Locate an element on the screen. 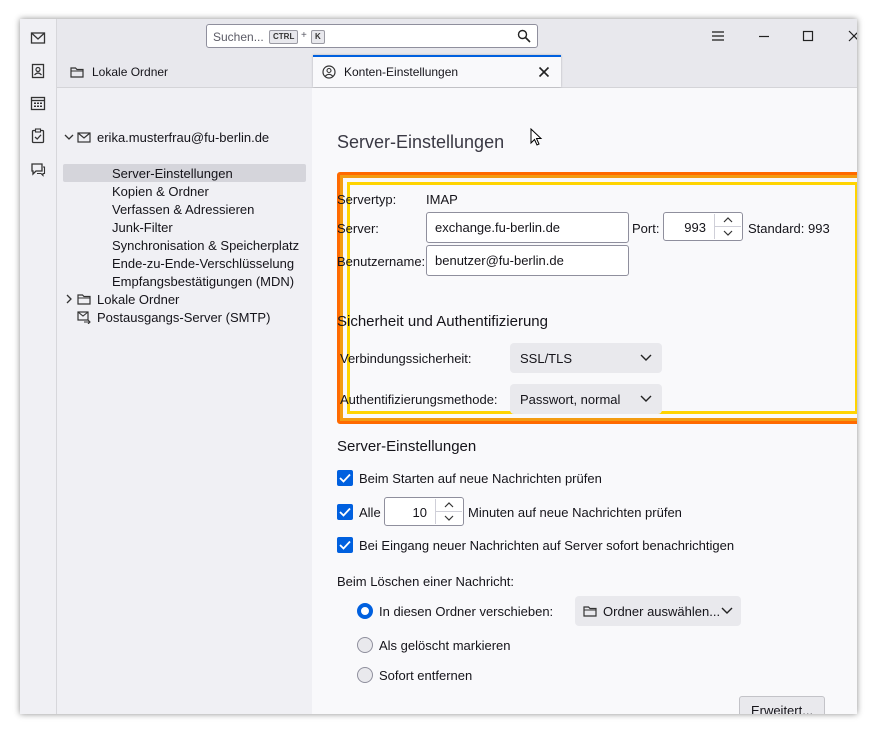  tree-item-label: Ende-zu-Ende-Verschlüsselung is located at coordinates (203, 263).